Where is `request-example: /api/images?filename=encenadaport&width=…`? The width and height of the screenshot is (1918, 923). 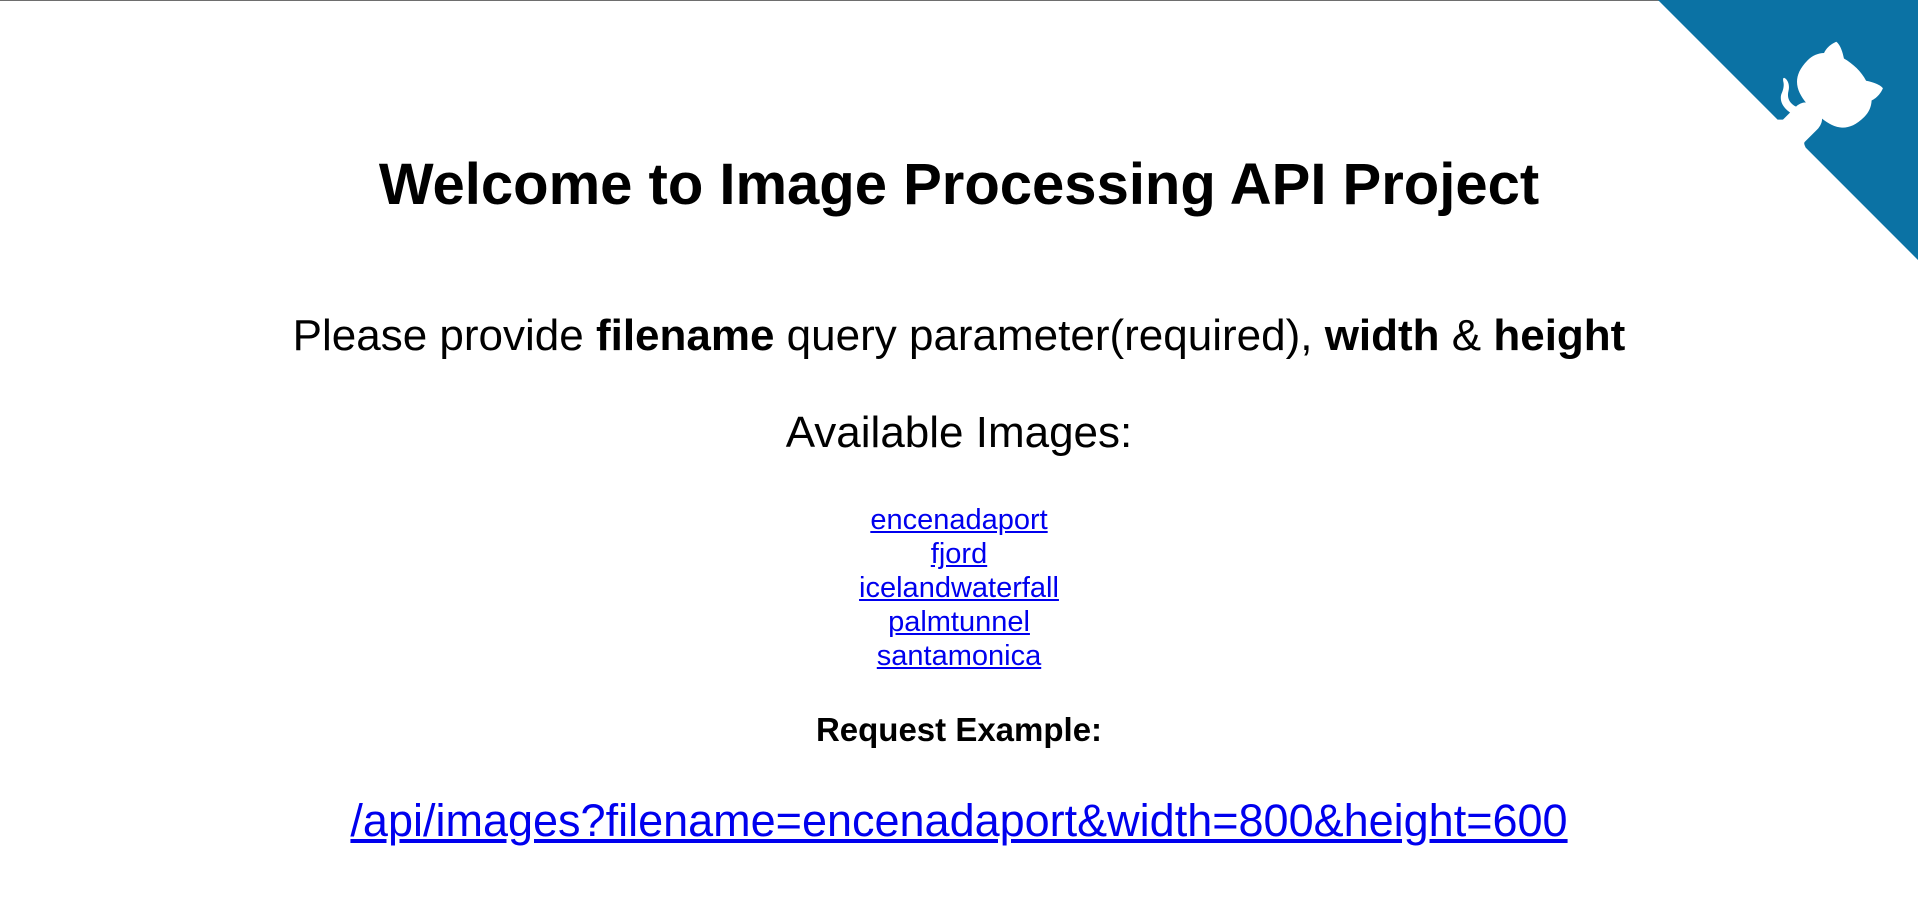
request-example: /api/images?filename=encenadaport&width=… is located at coordinates (959, 821).